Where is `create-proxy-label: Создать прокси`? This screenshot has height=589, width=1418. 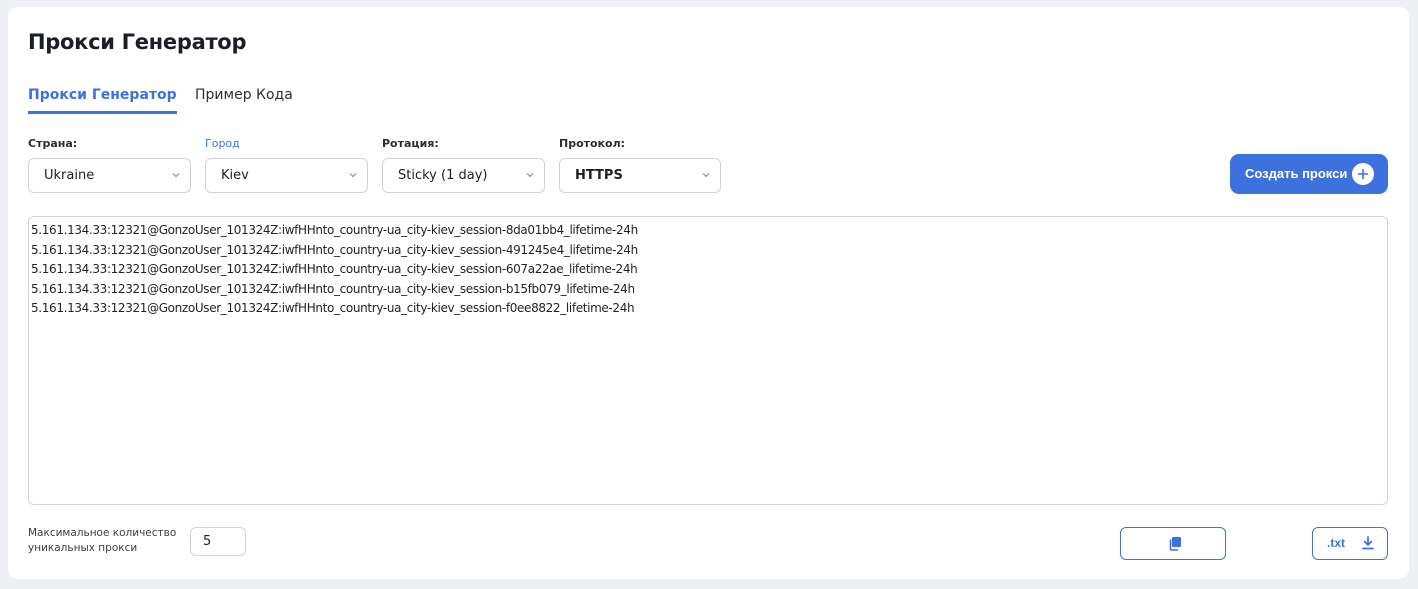
create-proxy-label: Создать прокси is located at coordinates (1296, 173).